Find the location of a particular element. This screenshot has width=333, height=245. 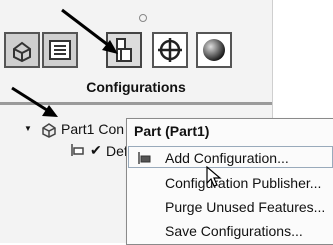

dimxpert-manager-icon is located at coordinates (170, 50).